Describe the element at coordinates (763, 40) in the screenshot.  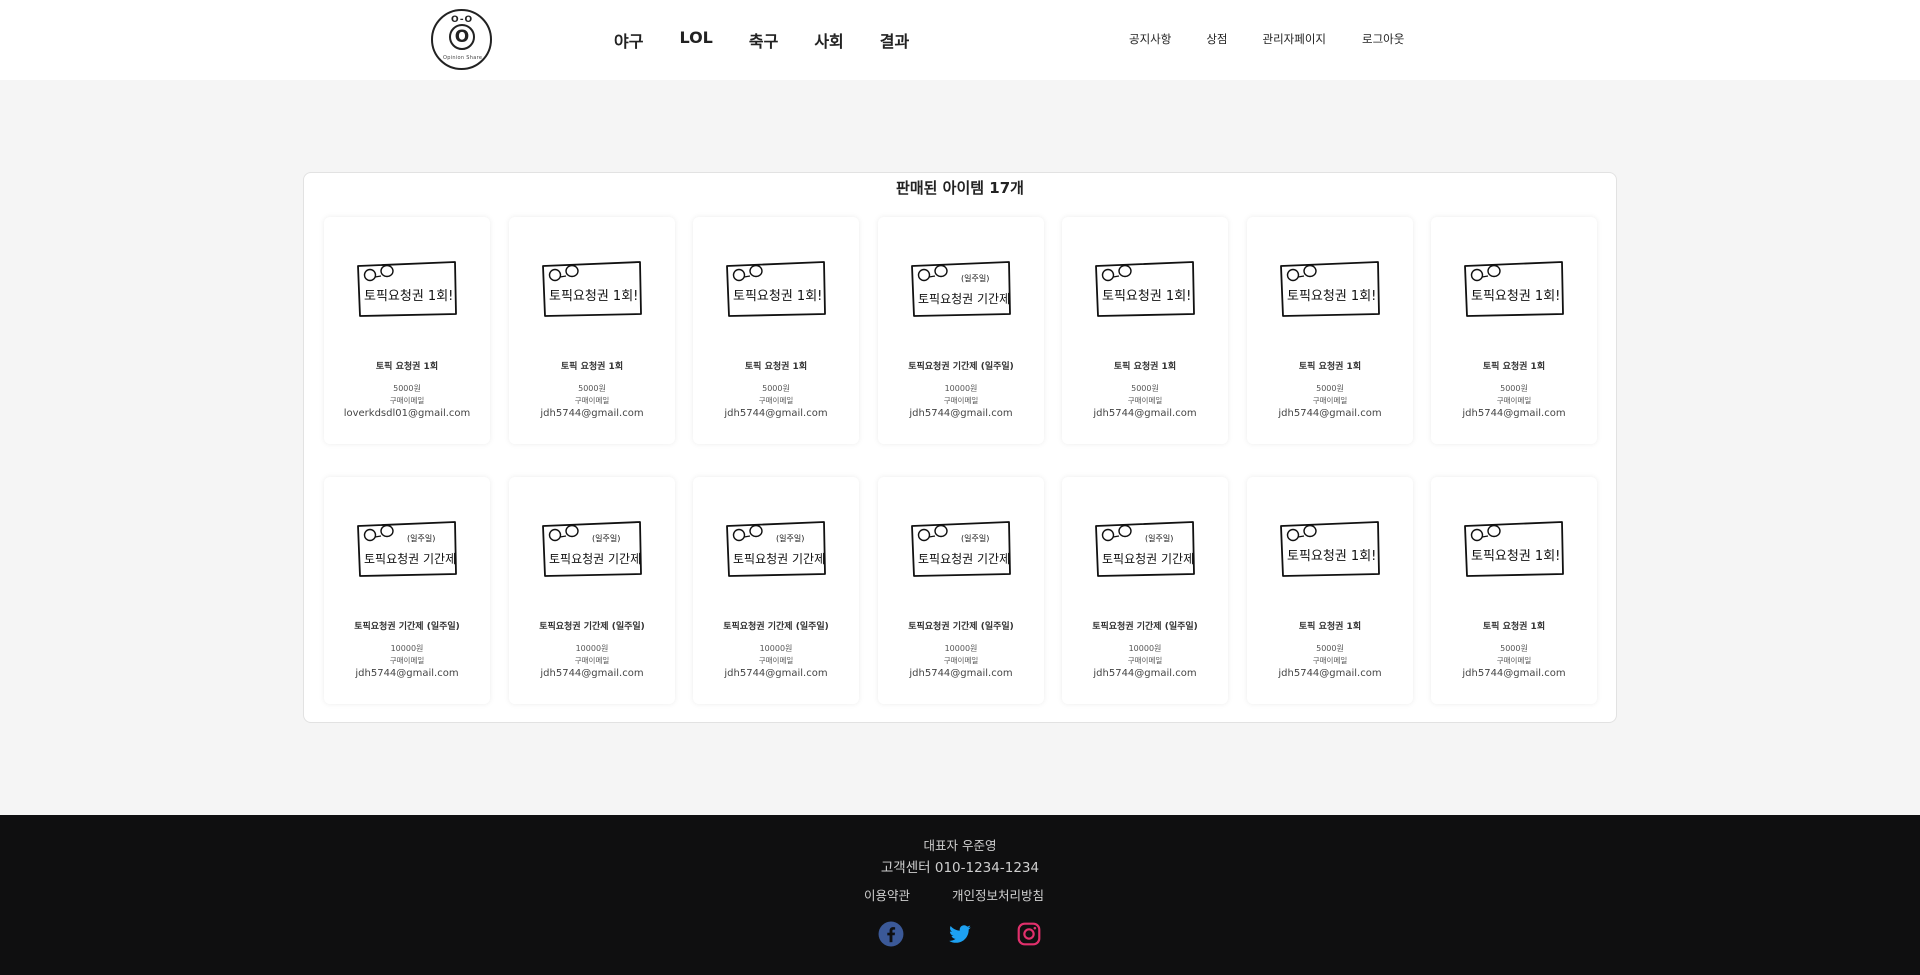
I see `nav-soccer: 축구` at that location.